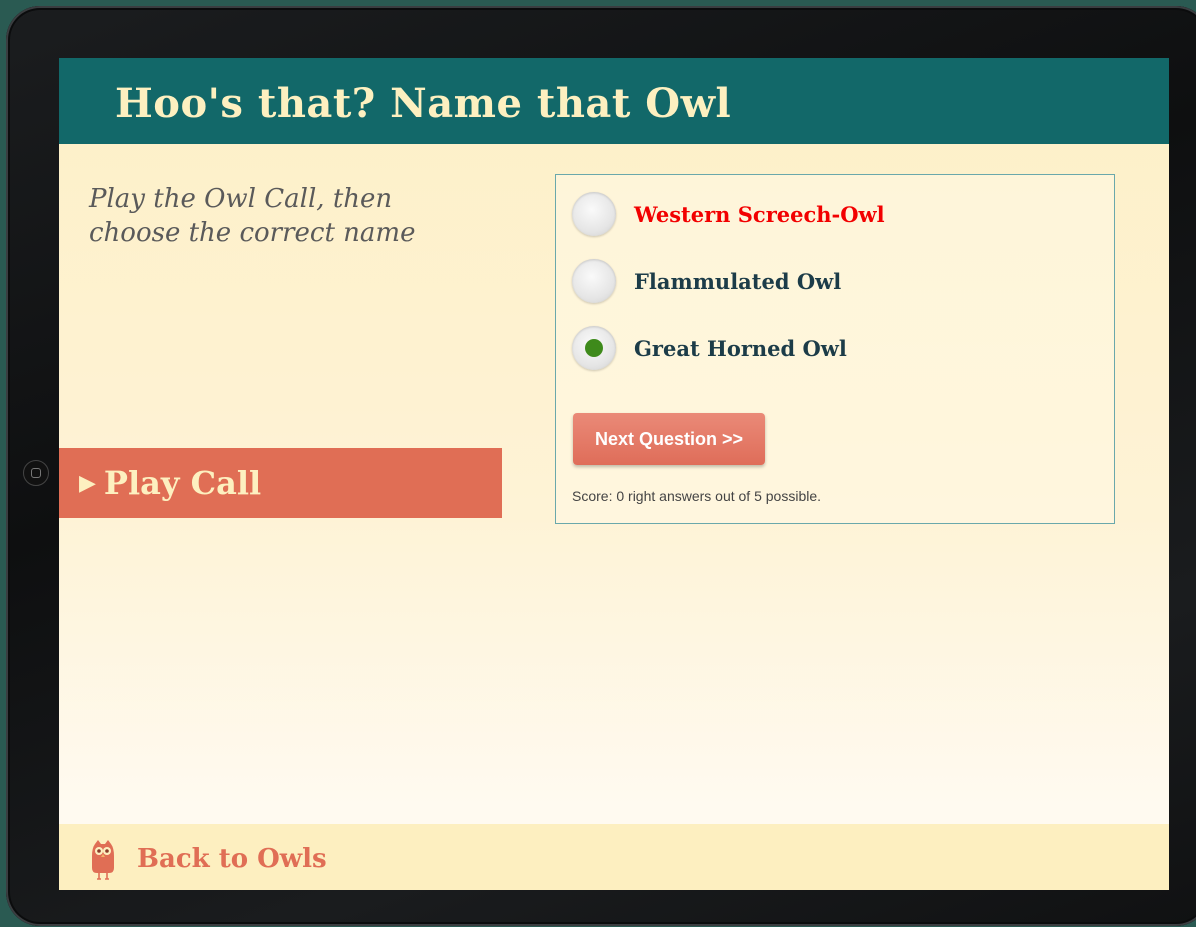 The width and height of the screenshot is (1196, 927). I want to click on footer-bar: Back to Owls, so click(614, 857).